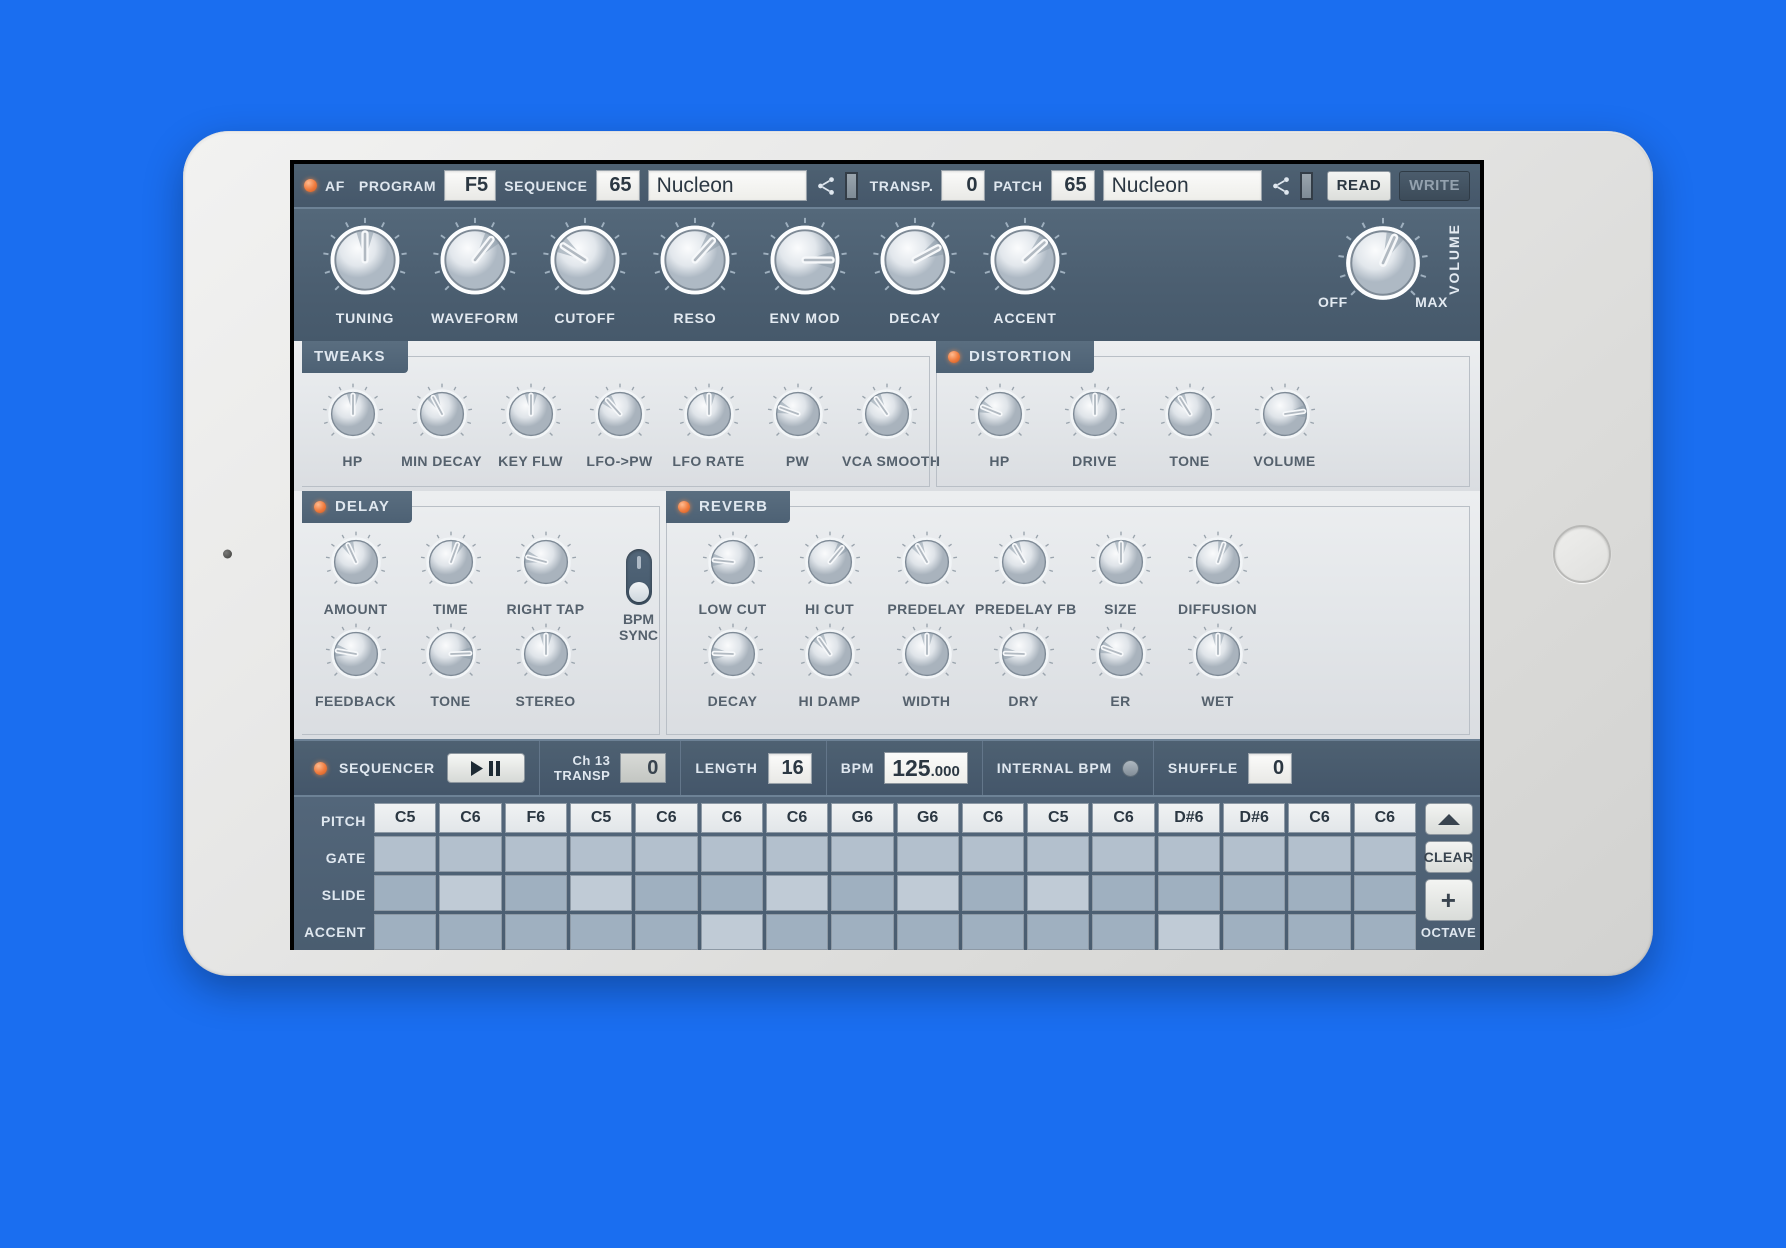 This screenshot has height=1248, width=1786. I want to click on knob-reso: RESO, so click(695, 271).